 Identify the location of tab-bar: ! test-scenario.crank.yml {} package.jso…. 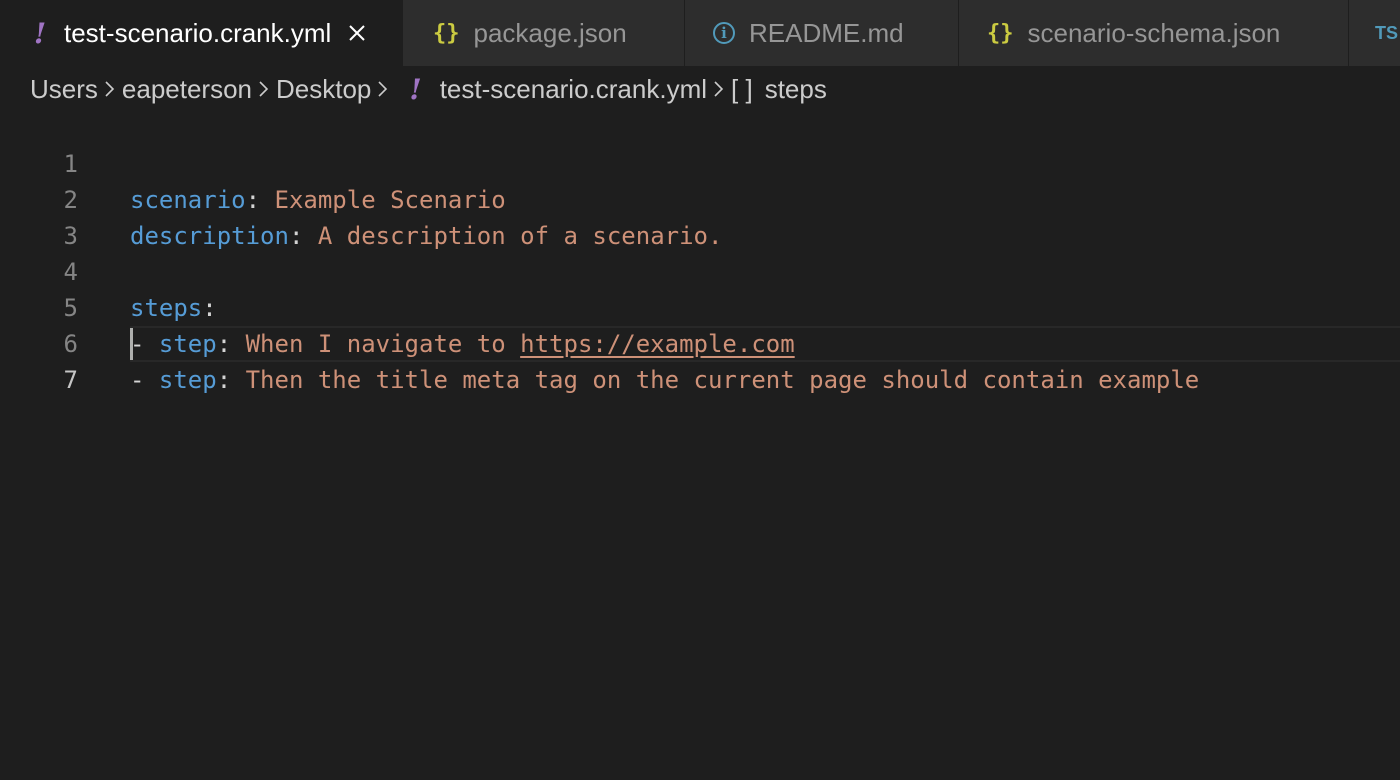
(700, 33).